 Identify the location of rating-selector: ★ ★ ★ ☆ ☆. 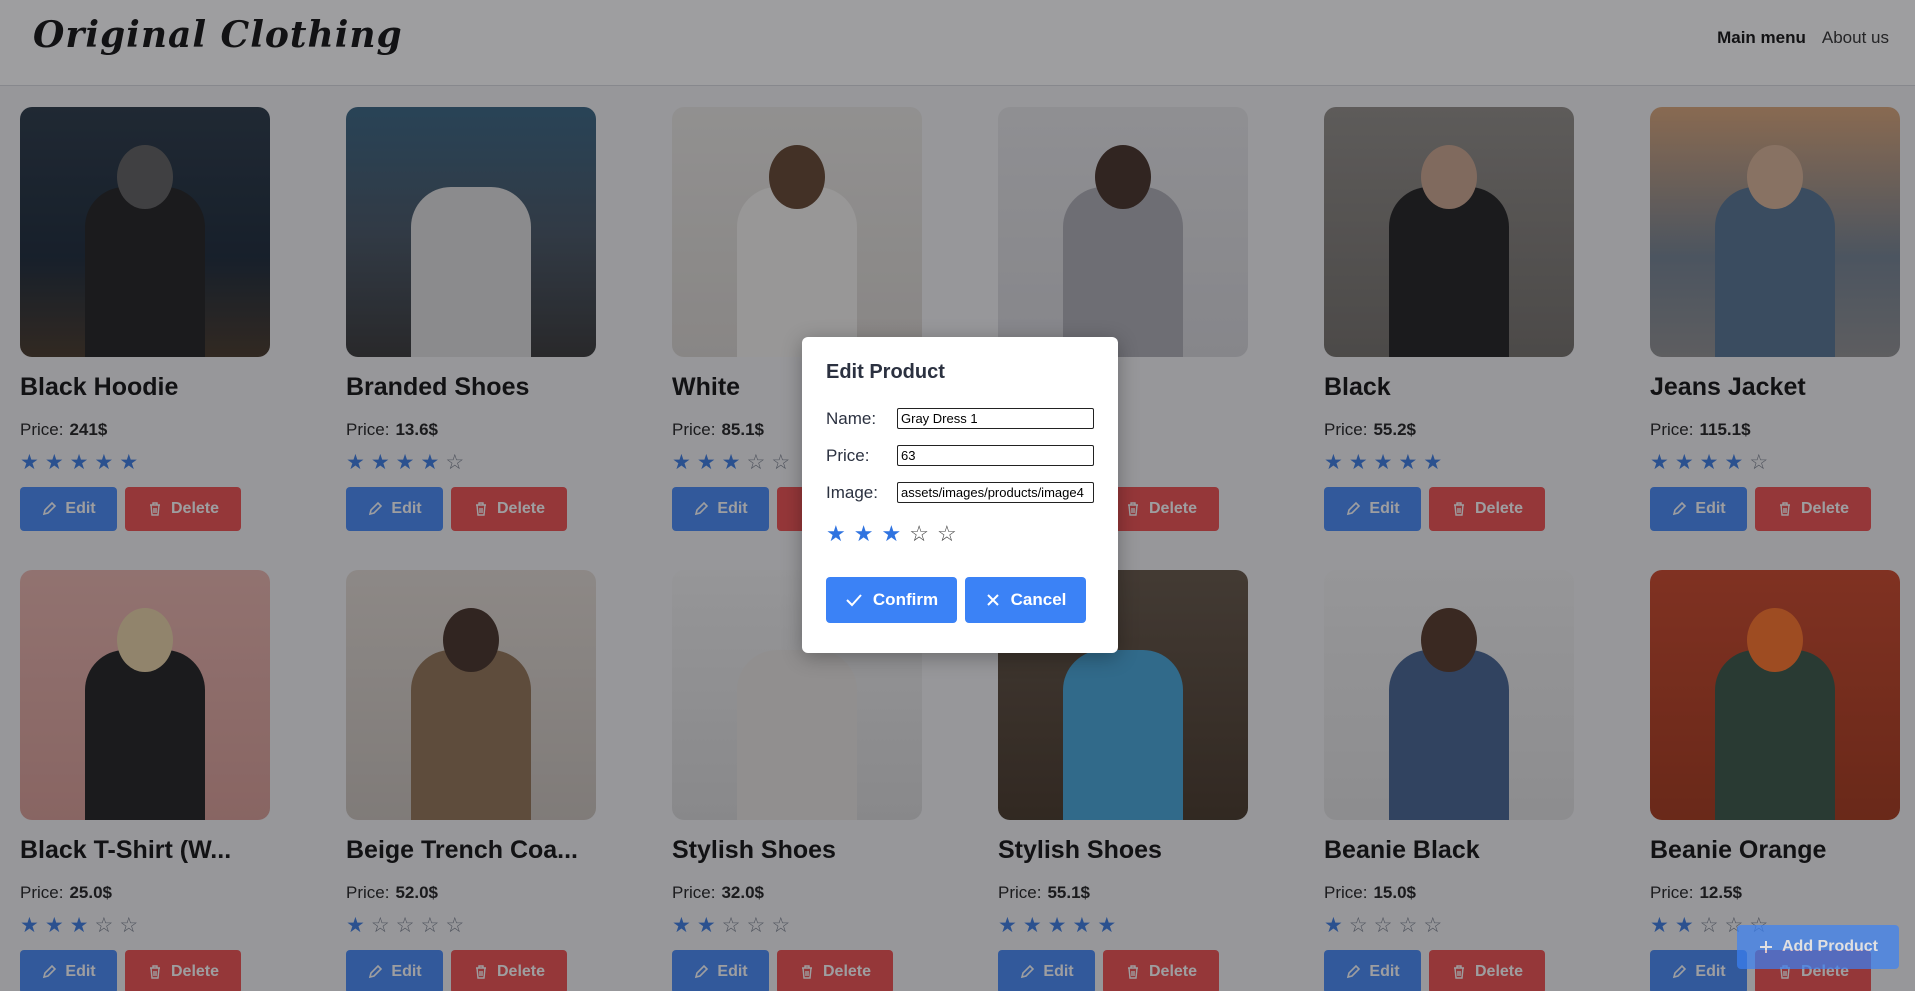
(960, 534).